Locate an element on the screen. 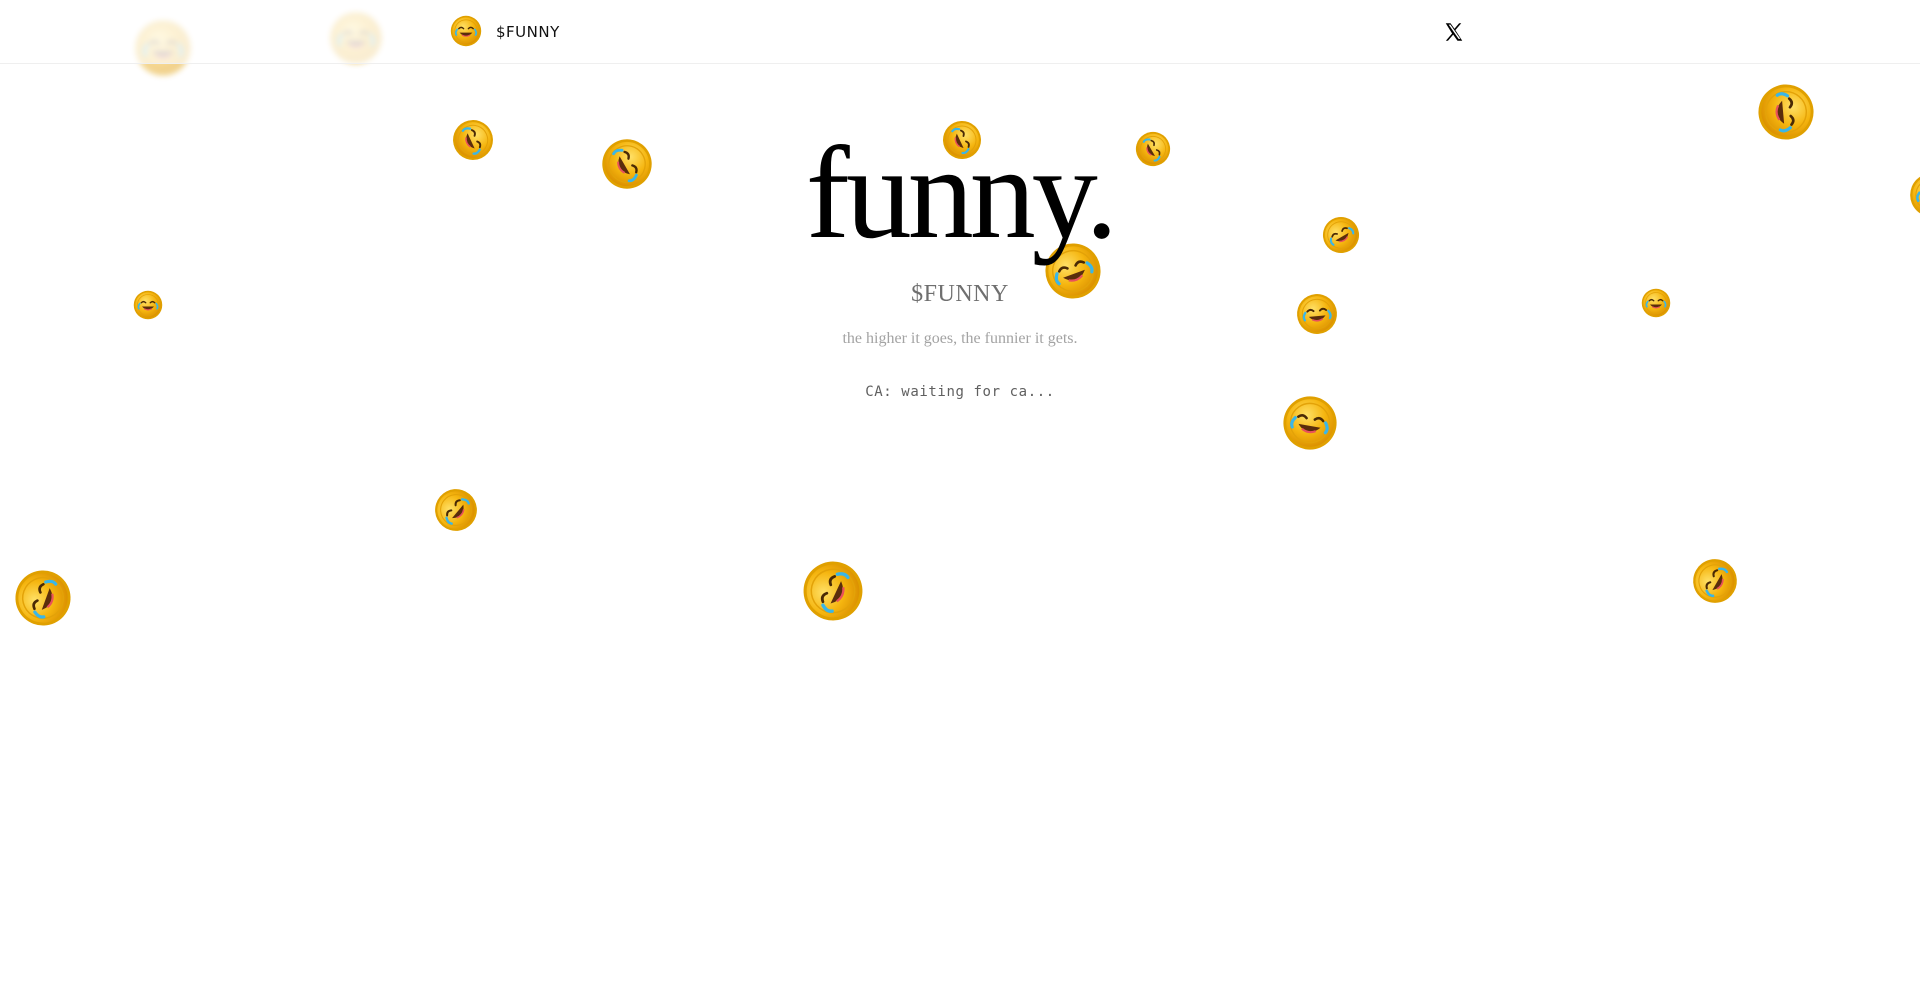  site-header: $FUNNY is located at coordinates (960, 32).